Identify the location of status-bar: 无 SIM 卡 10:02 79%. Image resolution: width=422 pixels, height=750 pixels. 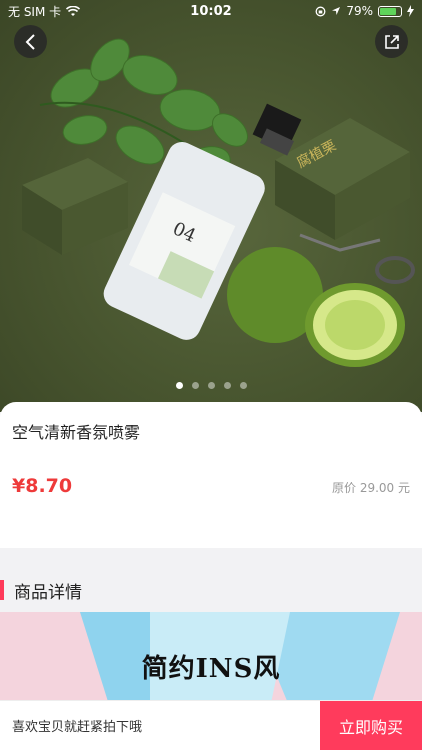
(211, 11).